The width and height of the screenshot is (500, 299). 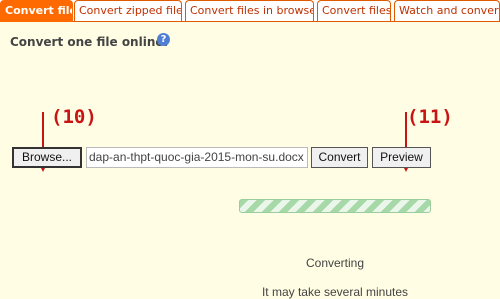 What do you see at coordinates (335, 263) in the screenshot?
I see `status-text: Converting` at bounding box center [335, 263].